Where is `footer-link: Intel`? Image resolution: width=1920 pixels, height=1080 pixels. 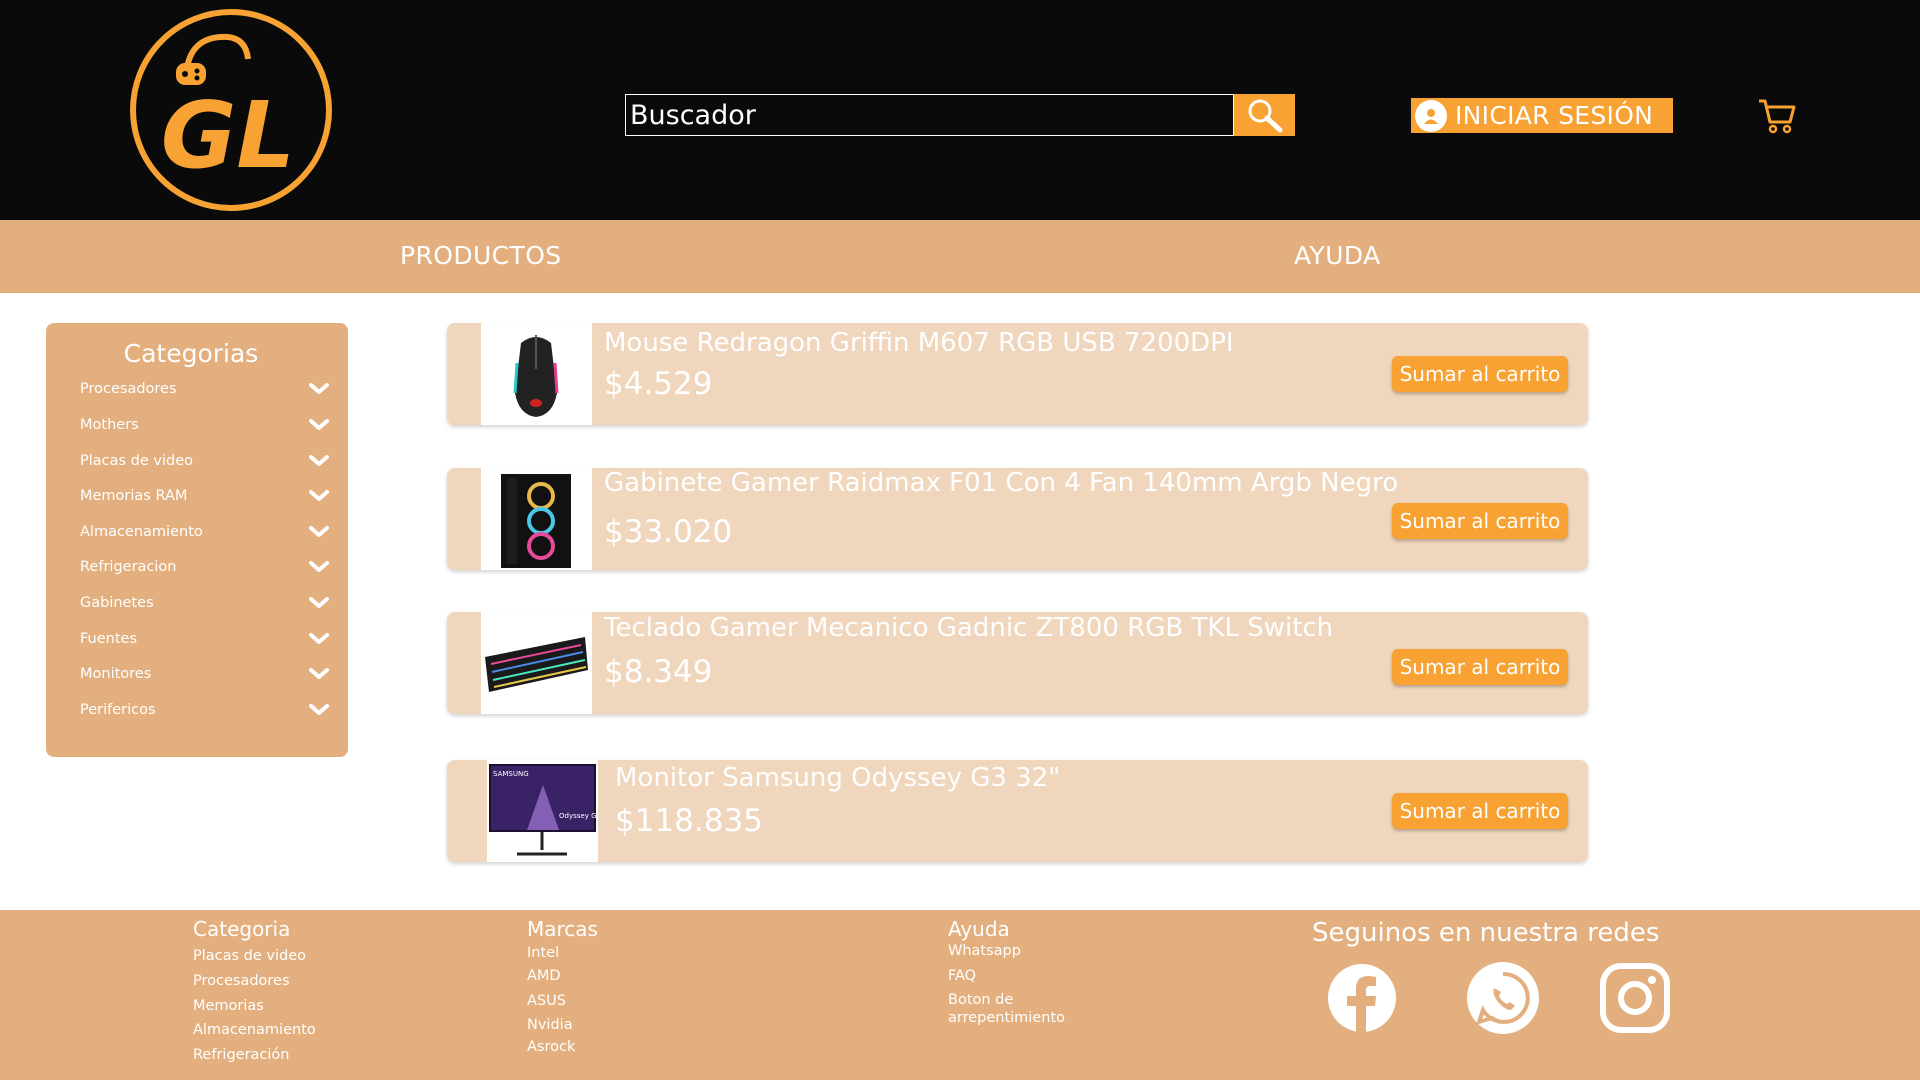 footer-link: Intel is located at coordinates (543, 953).